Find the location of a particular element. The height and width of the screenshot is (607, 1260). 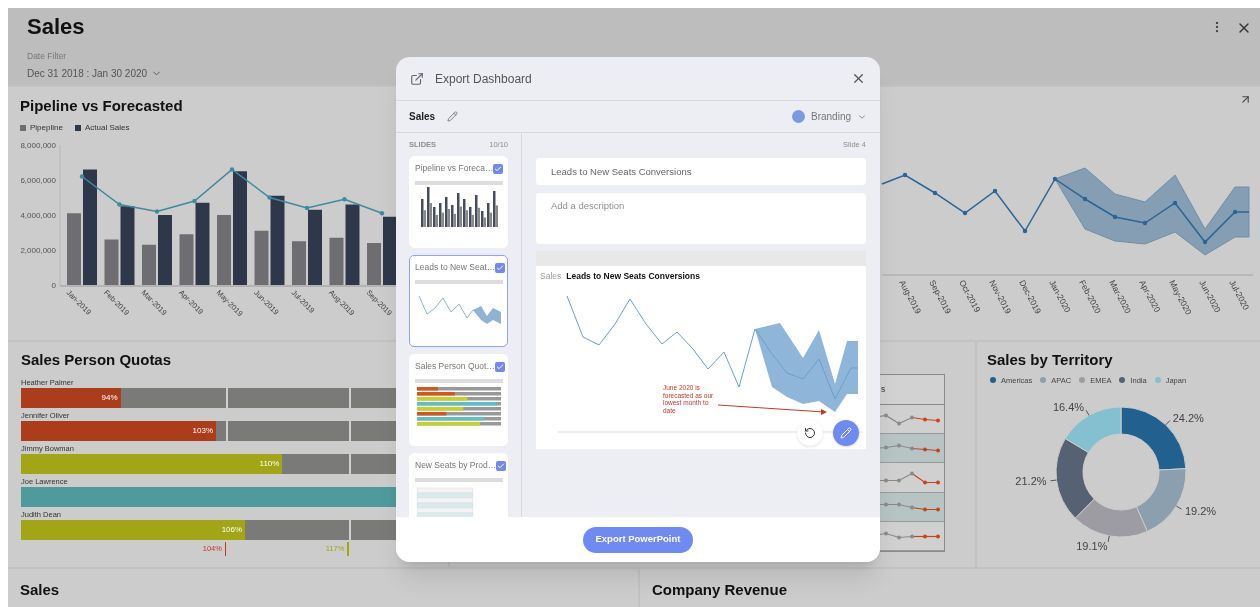

legend-label: Actual Sales is located at coordinates (107, 127).